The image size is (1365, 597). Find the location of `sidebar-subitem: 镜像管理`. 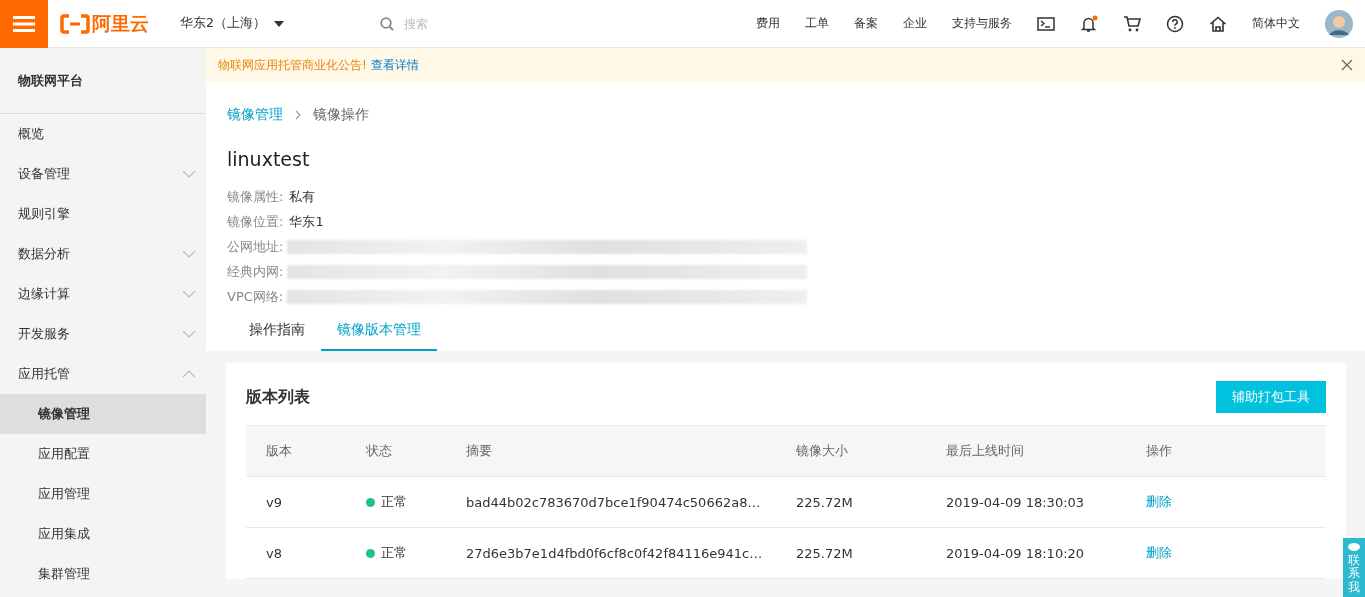

sidebar-subitem: 镜像管理 is located at coordinates (103, 414).